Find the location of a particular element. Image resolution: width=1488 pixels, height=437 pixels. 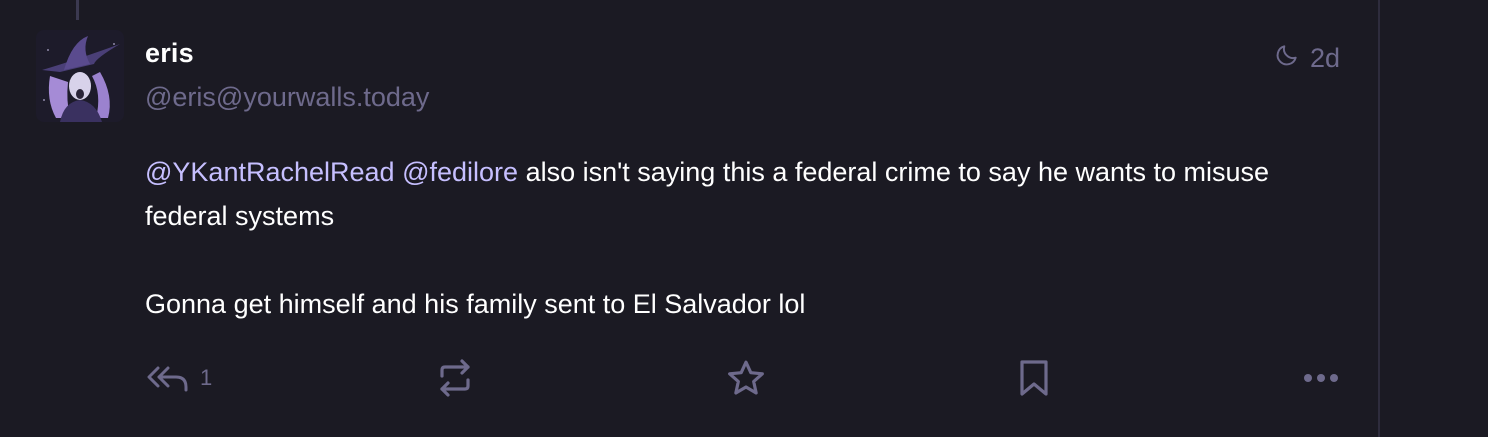

reply-button: 1 is located at coordinates (179, 378).